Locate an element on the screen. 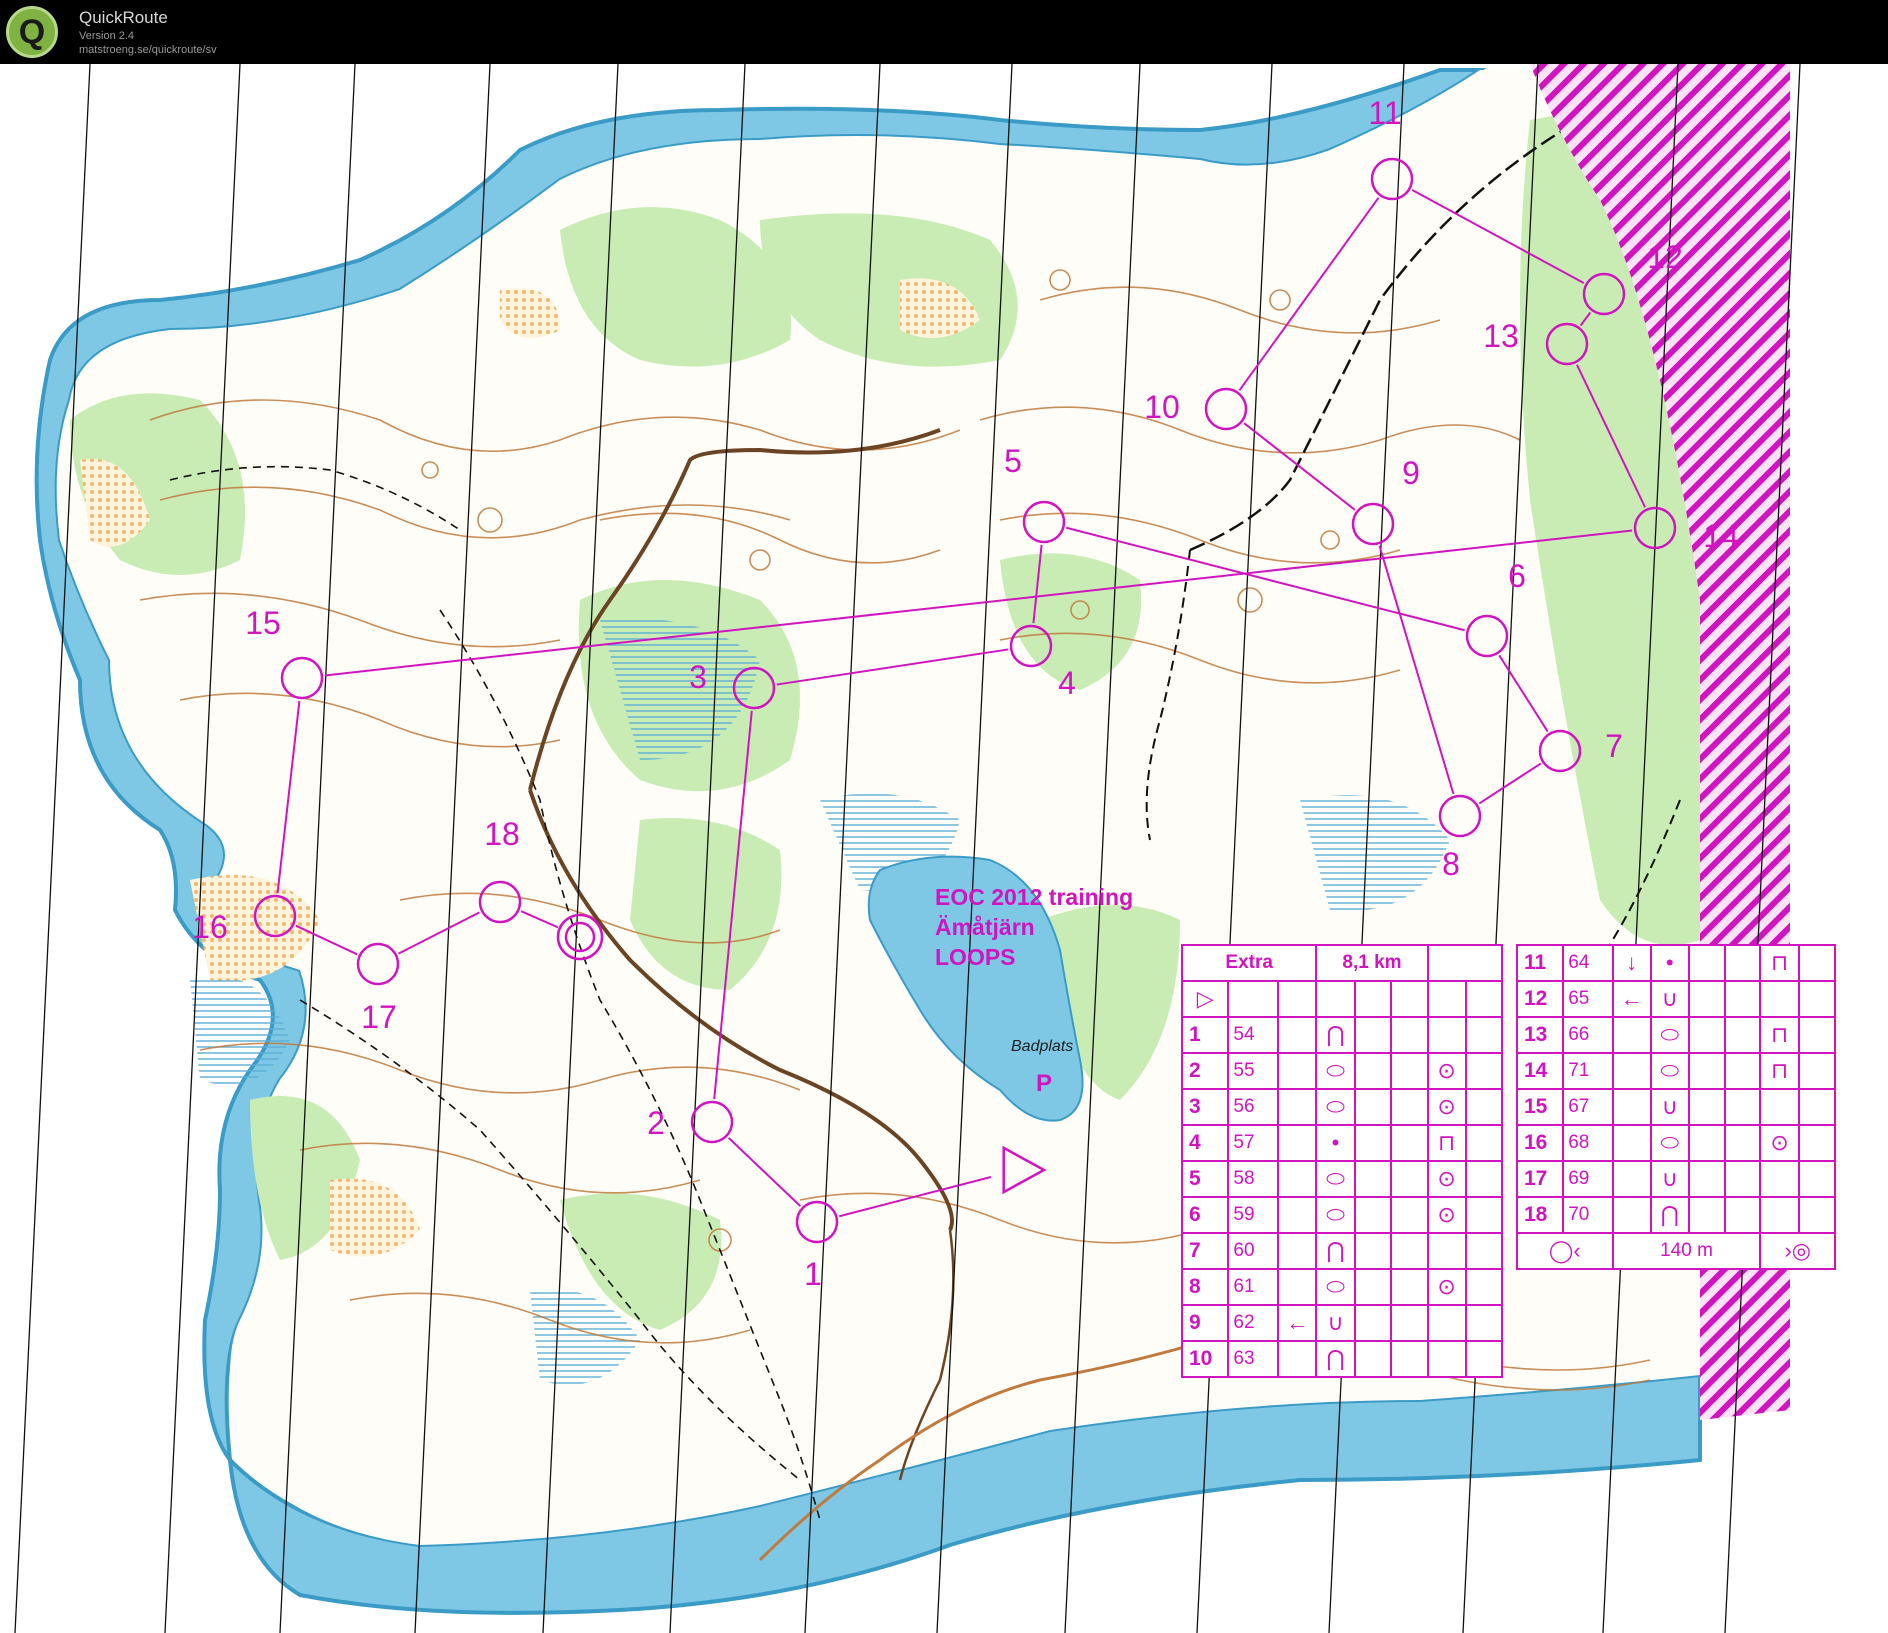 The width and height of the screenshot is (1888, 1633). description-row: 2 55 ⬭ ⊙ is located at coordinates (1342, 1071).